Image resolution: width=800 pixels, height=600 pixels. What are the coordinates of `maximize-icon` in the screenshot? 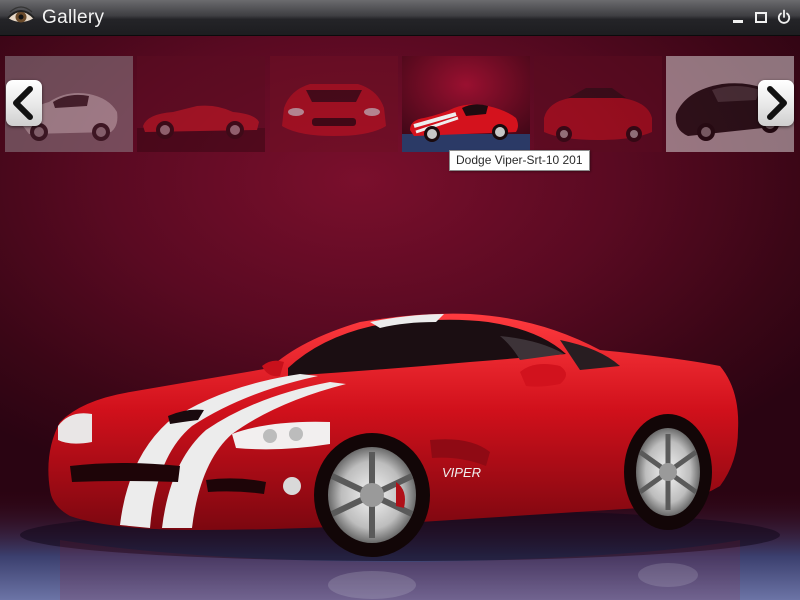 It's located at (761, 17).